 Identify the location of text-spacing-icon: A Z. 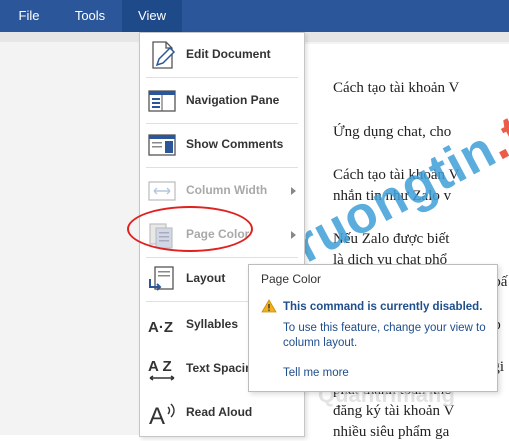
(161, 369).